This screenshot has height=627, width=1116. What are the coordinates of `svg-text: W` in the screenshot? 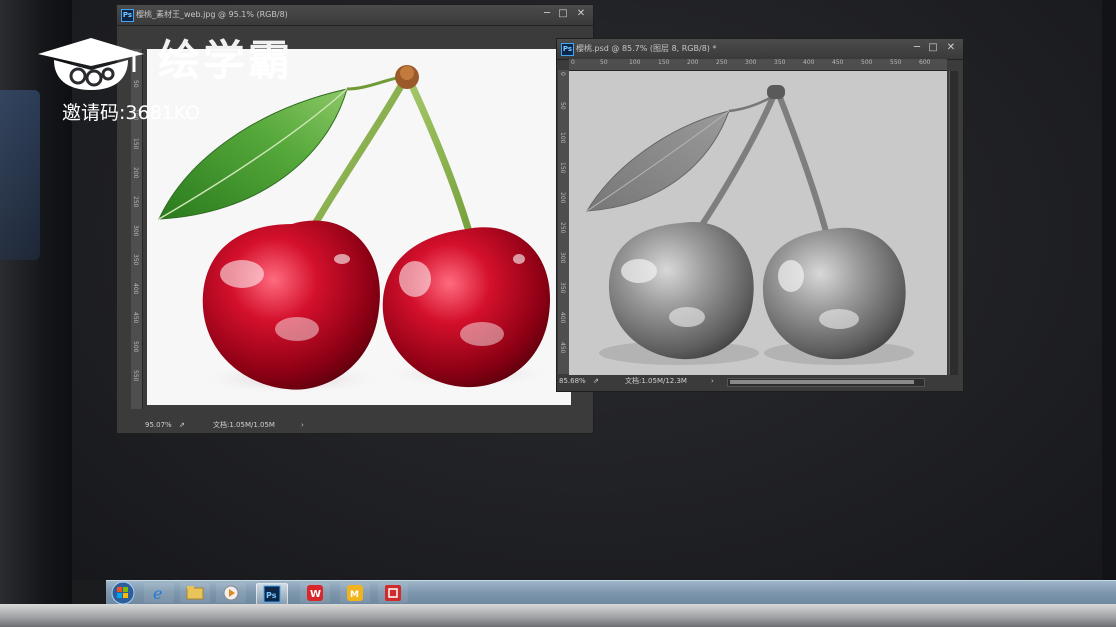 It's located at (315, 594).